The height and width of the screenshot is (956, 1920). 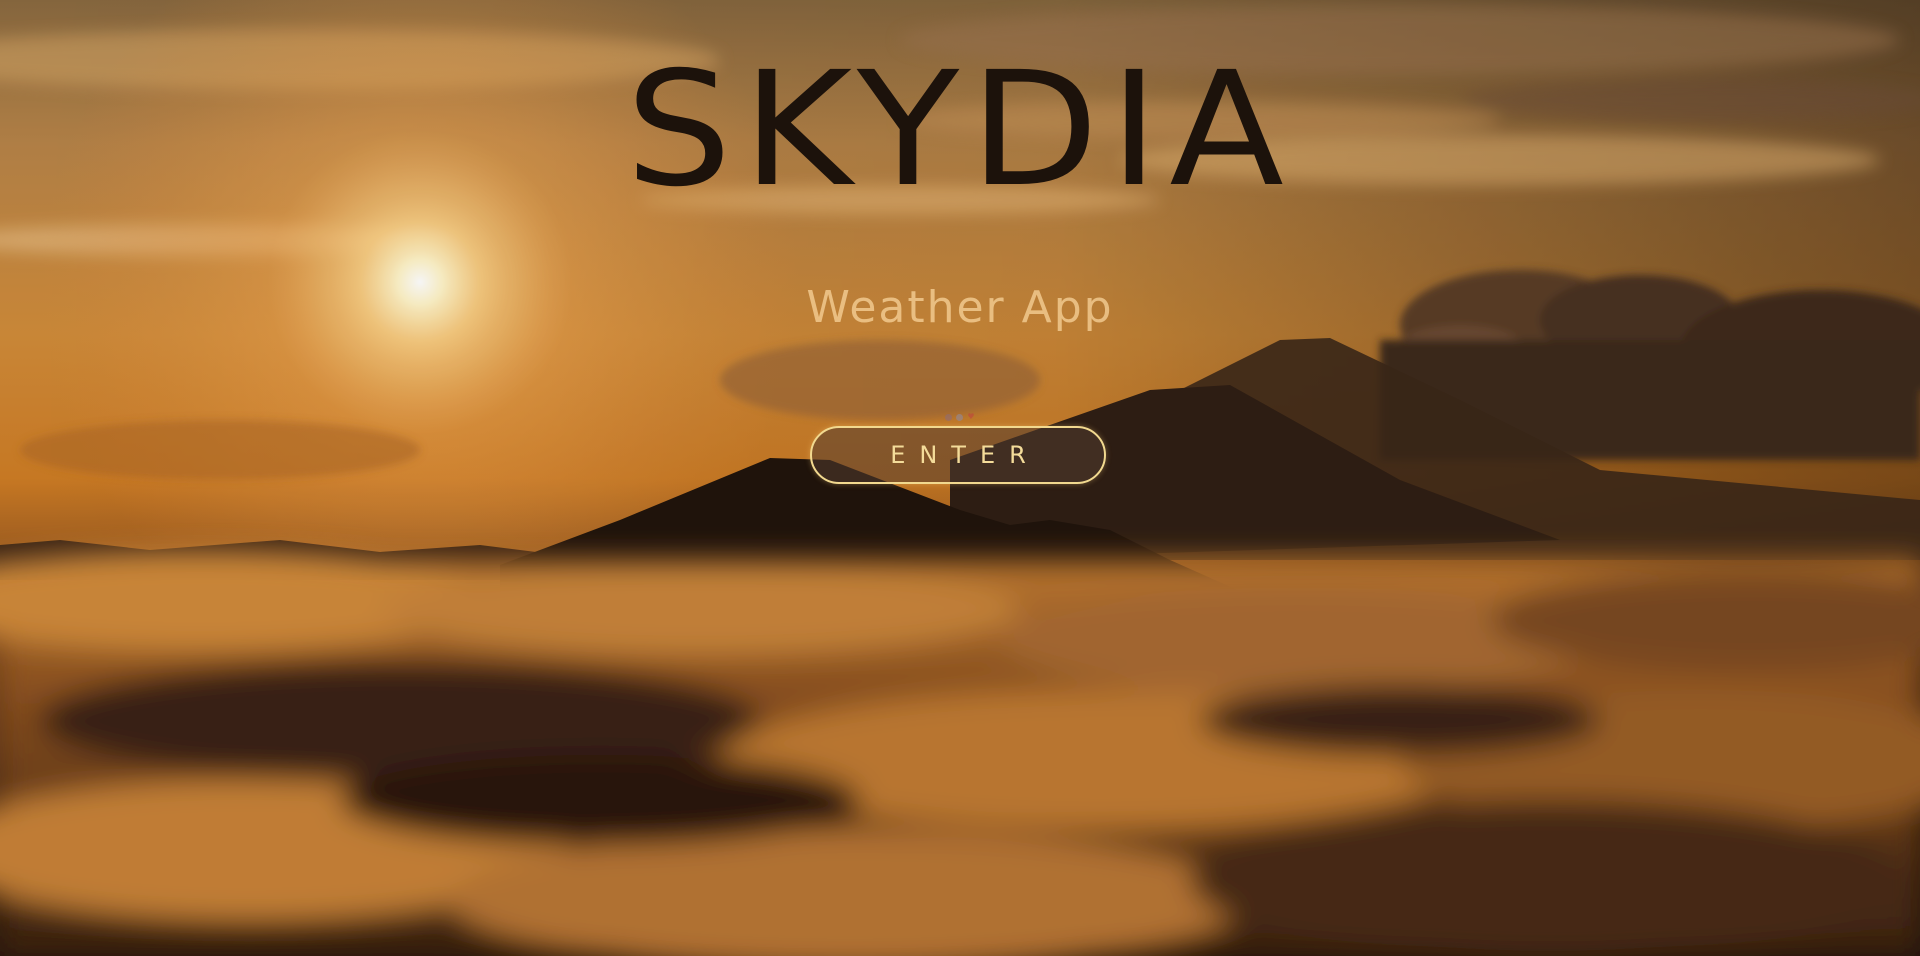 What do you see at coordinates (960, 307) in the screenshot?
I see `app-subtitle: Weather App` at bounding box center [960, 307].